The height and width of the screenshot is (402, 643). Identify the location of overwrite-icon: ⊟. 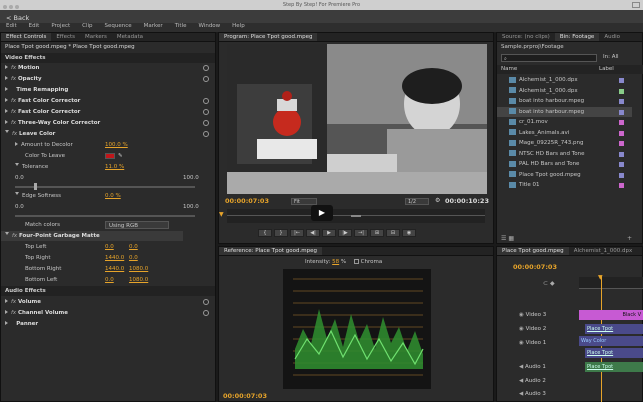
(393, 233).